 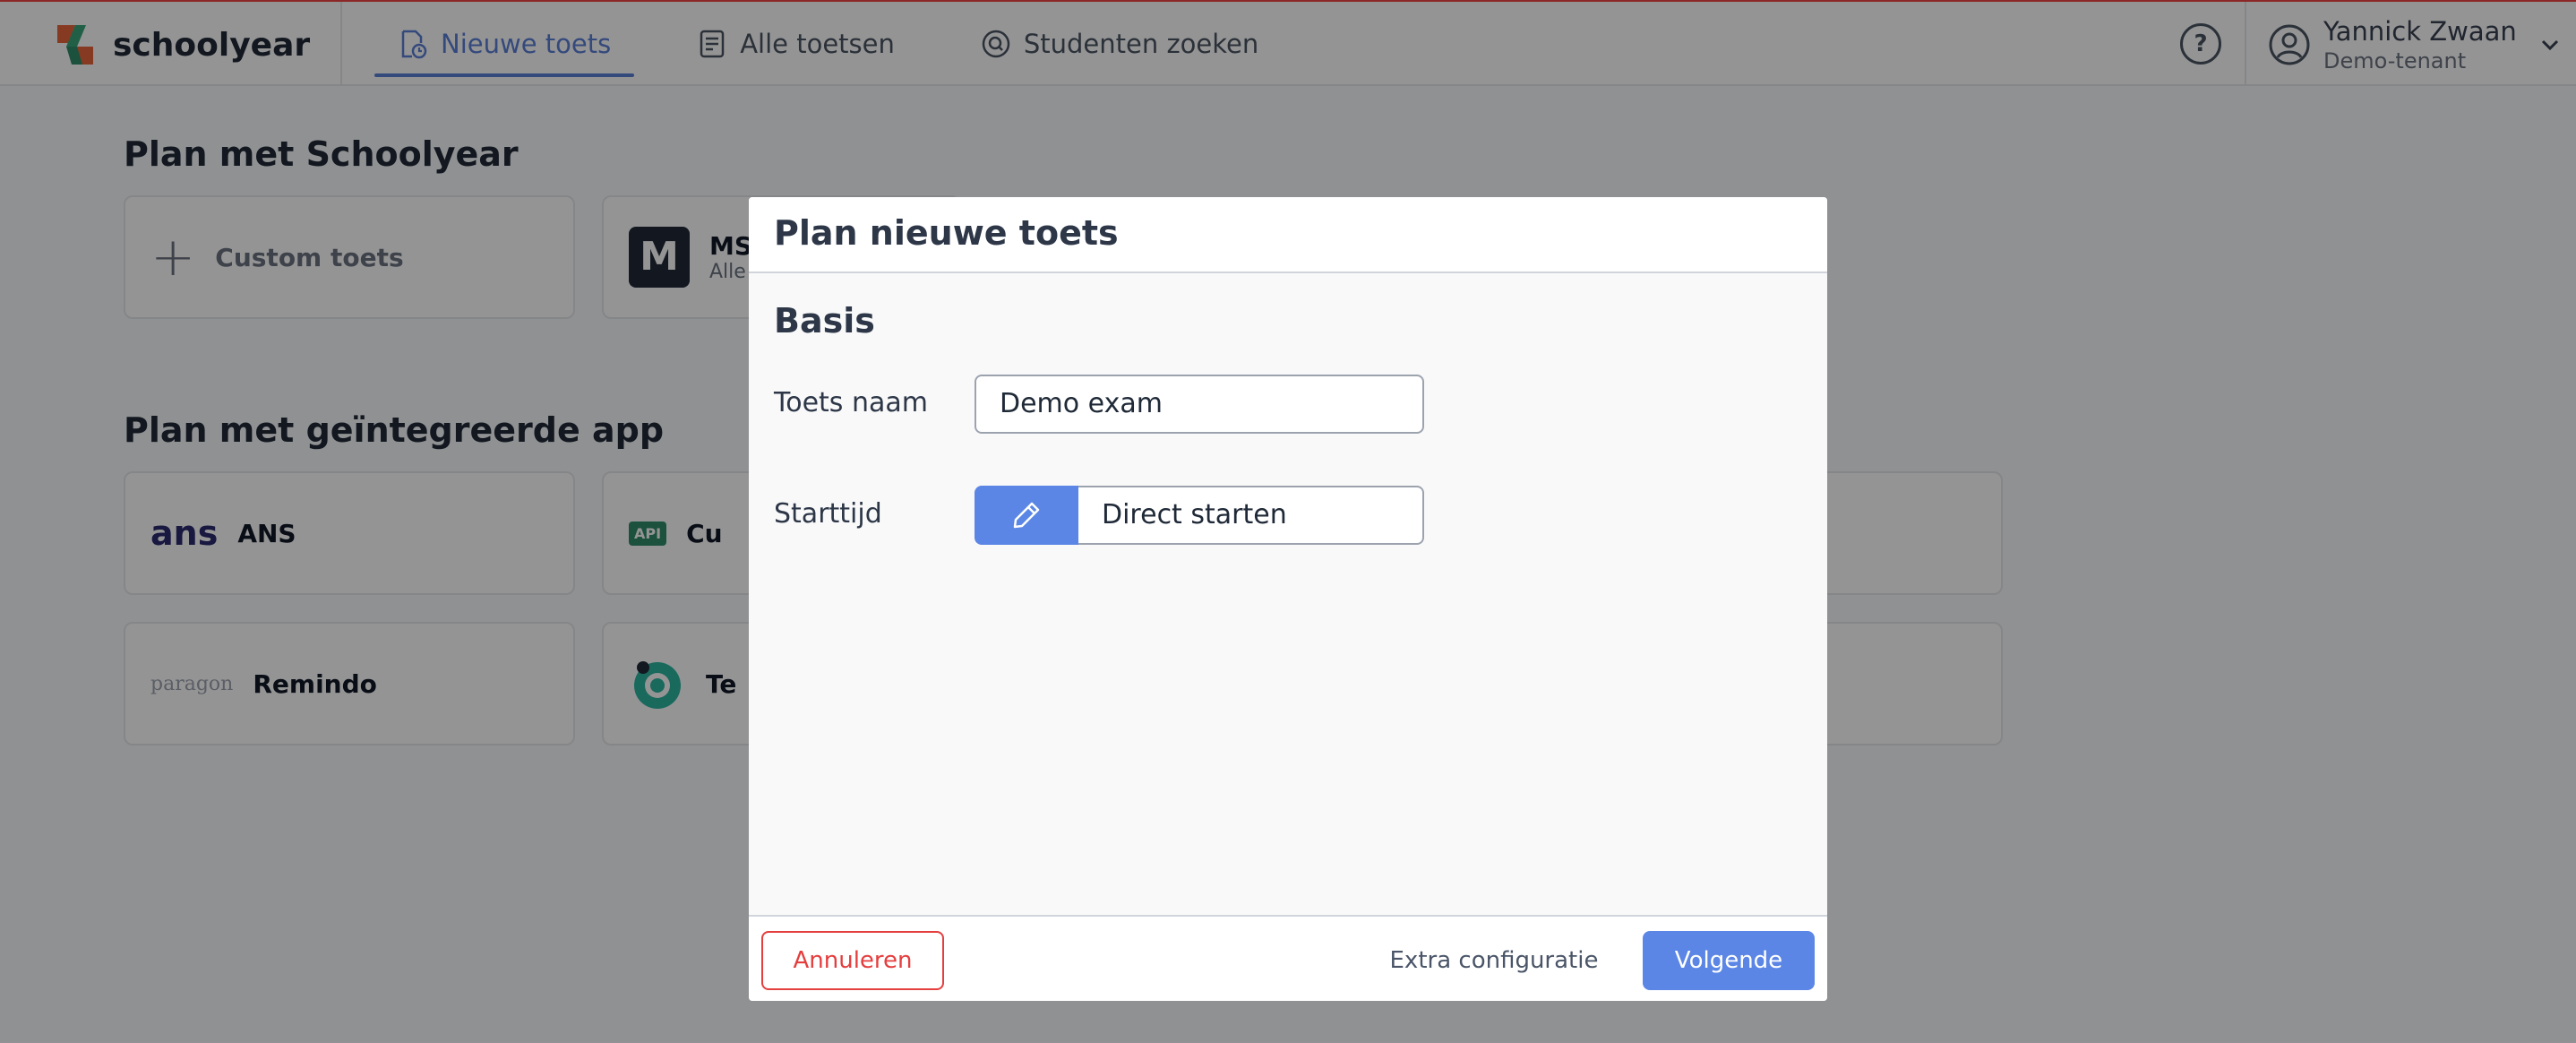 What do you see at coordinates (1251, 515) in the screenshot?
I see `start-time-value: Direct starten` at bounding box center [1251, 515].